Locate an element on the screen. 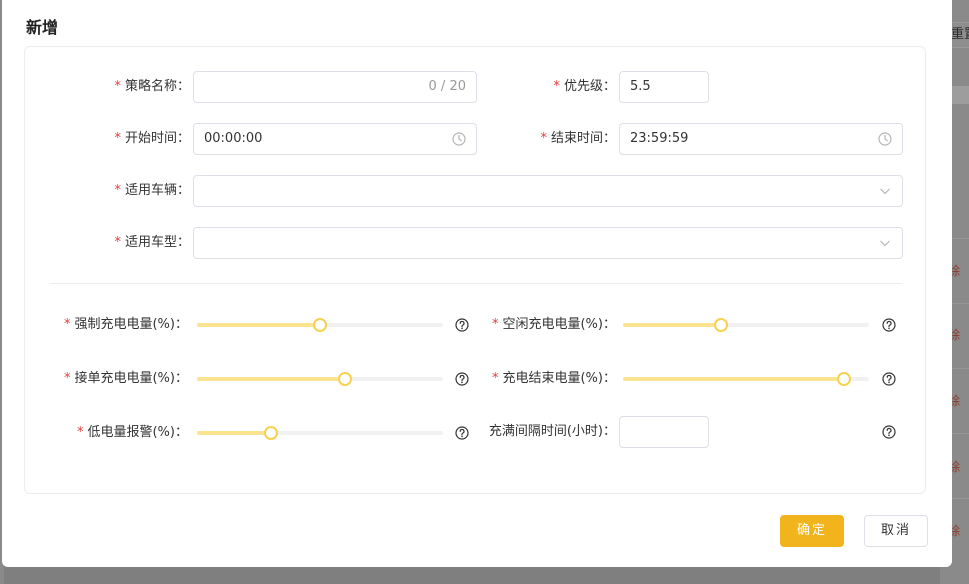 The height and width of the screenshot is (584, 969). label-text: 空闲充电电量(%) is located at coordinates (552, 324).